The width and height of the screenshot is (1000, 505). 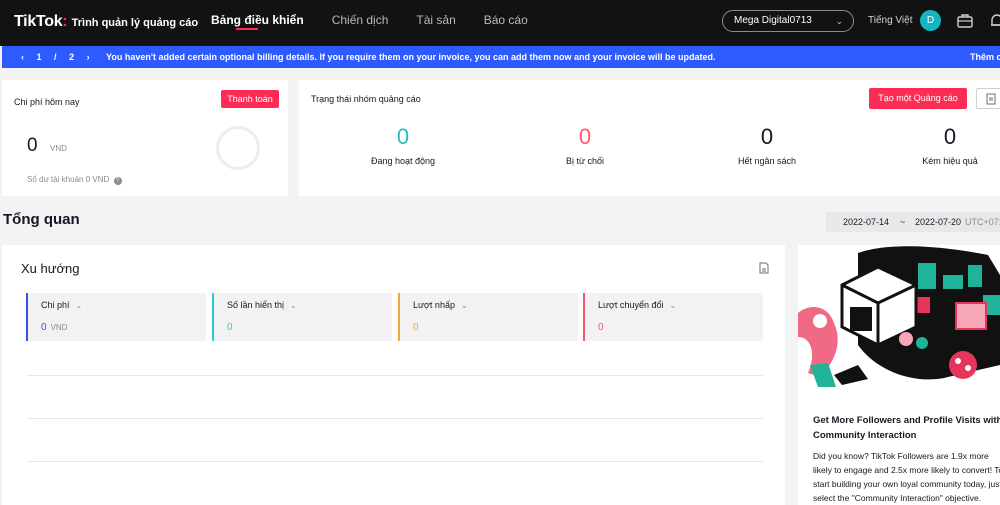 I want to click on nav-campaigns: Chiến dịch, so click(x=360, y=23).